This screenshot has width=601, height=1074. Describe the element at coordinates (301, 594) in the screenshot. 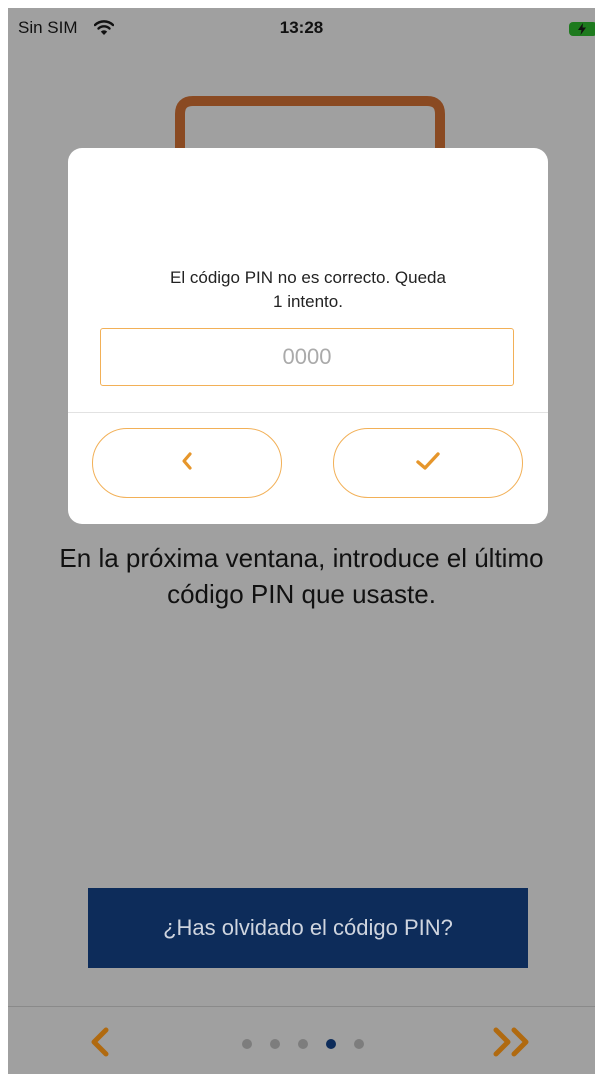

I see `instruction-line2: código PIN que usaste.` at that location.